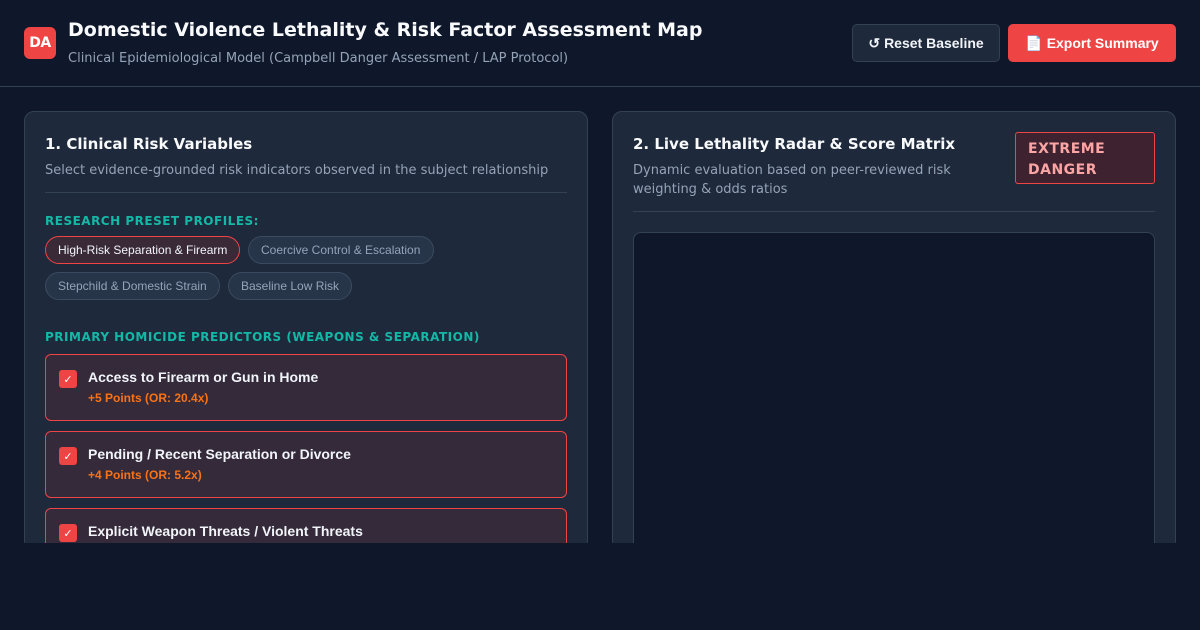 The image size is (1200, 630). What do you see at coordinates (794, 144) in the screenshot?
I see `lethality-radar-title: 2. Live Lethality Radar & Score Matrix` at bounding box center [794, 144].